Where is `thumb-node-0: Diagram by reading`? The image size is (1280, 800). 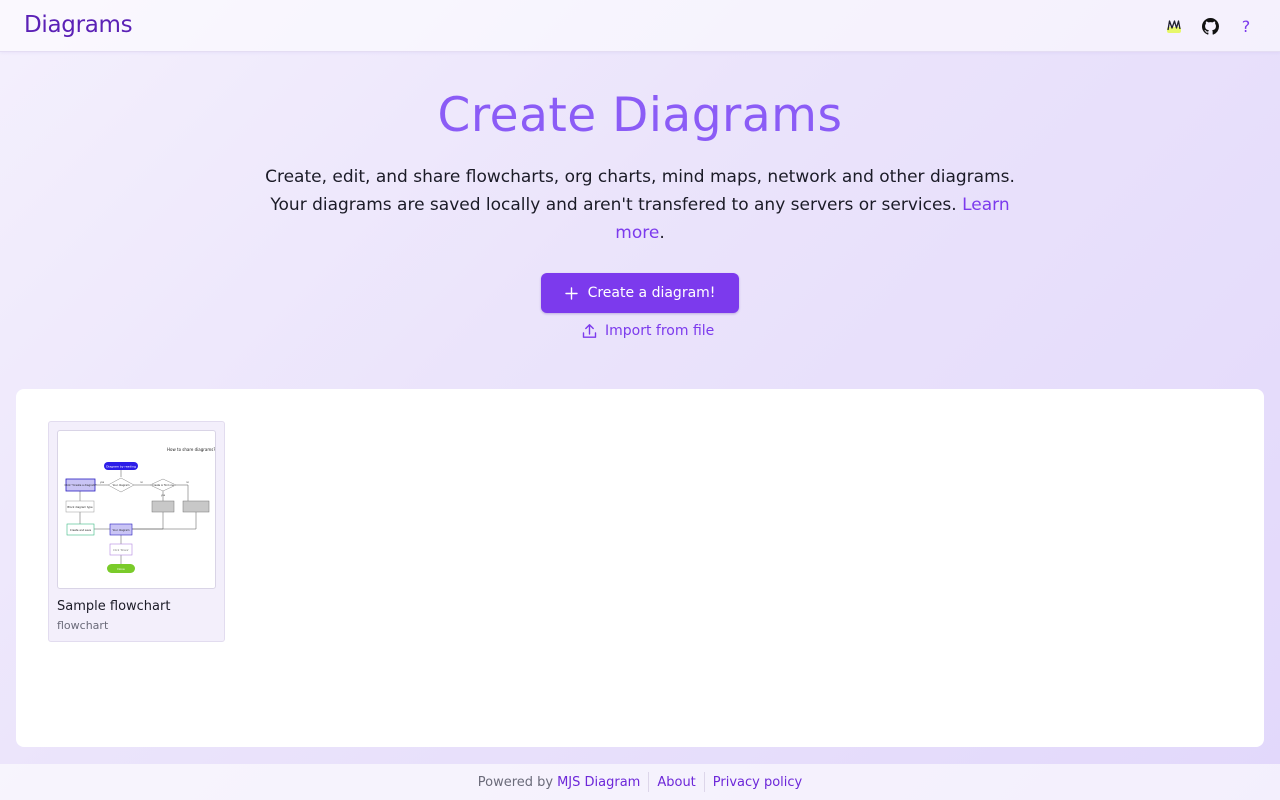
thumb-node-0: Diagram by reading is located at coordinates (121, 467).